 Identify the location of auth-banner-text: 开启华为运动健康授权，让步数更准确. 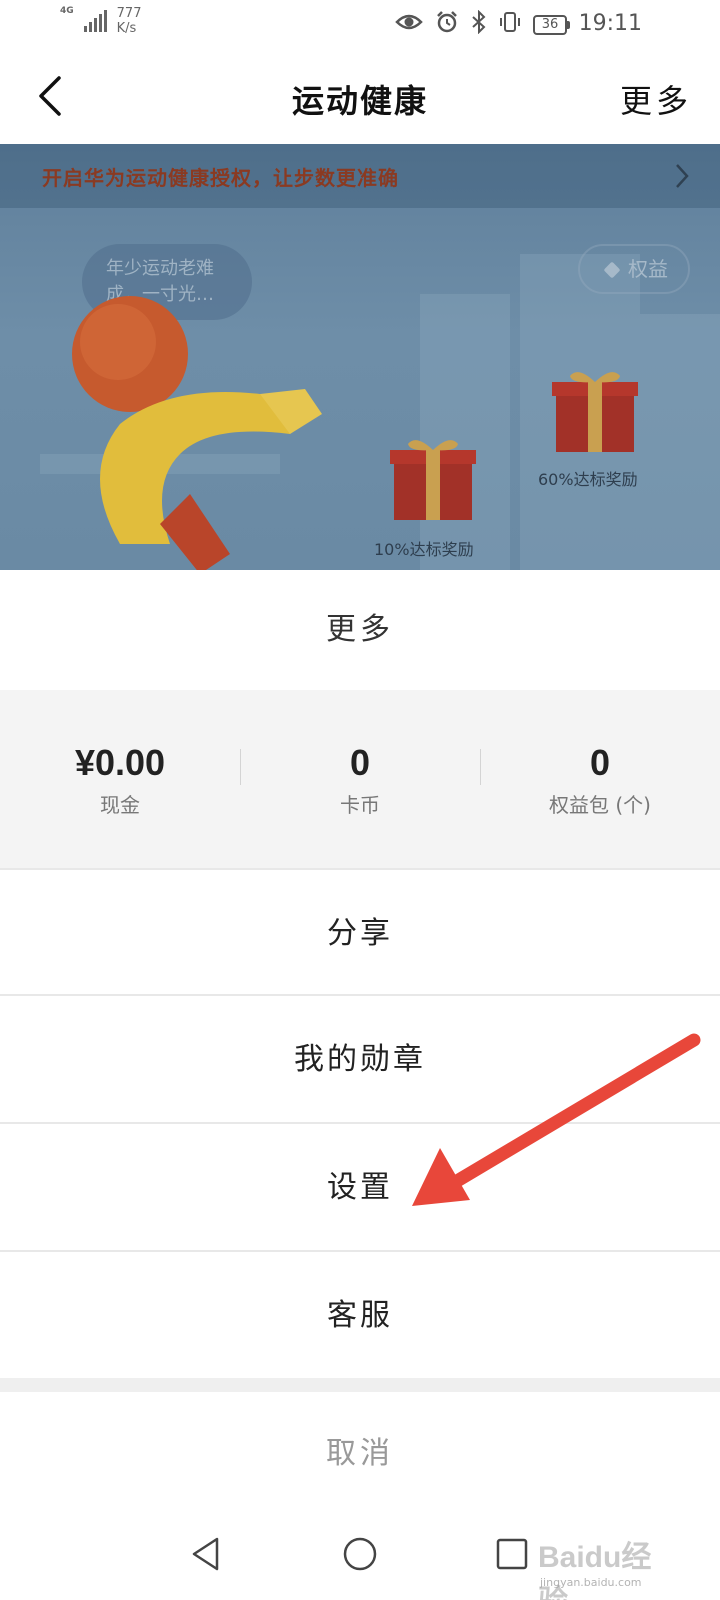
(220, 178).